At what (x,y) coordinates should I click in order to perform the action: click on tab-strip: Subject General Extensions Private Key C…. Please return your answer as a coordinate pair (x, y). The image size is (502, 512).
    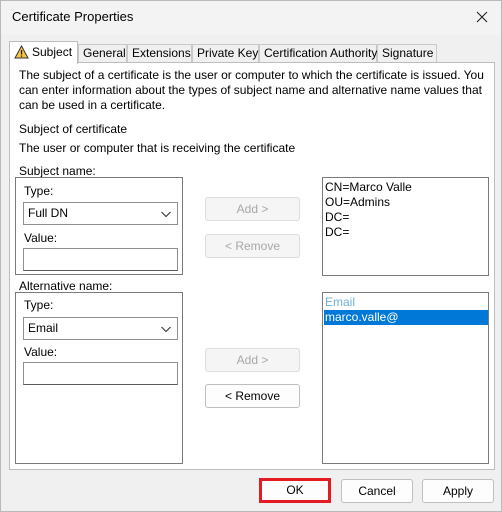
    Looking at the image, I should click on (252, 52).